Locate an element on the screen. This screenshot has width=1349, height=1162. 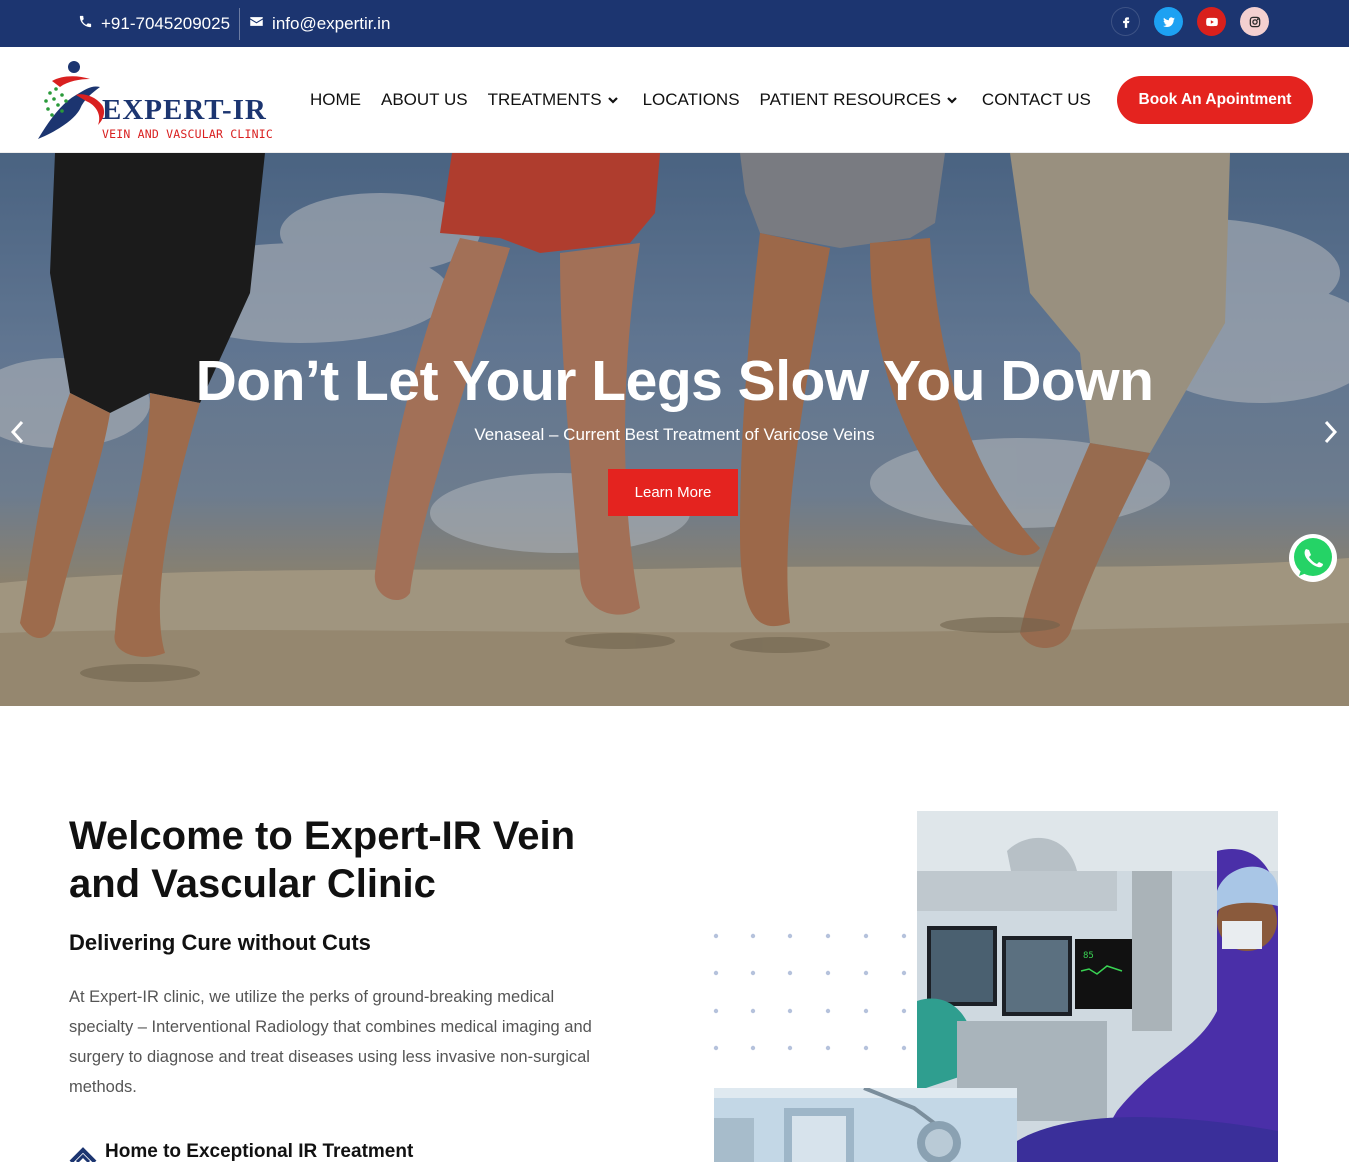
book-appointment-button: Book An Apointment is located at coordinates (1215, 100).